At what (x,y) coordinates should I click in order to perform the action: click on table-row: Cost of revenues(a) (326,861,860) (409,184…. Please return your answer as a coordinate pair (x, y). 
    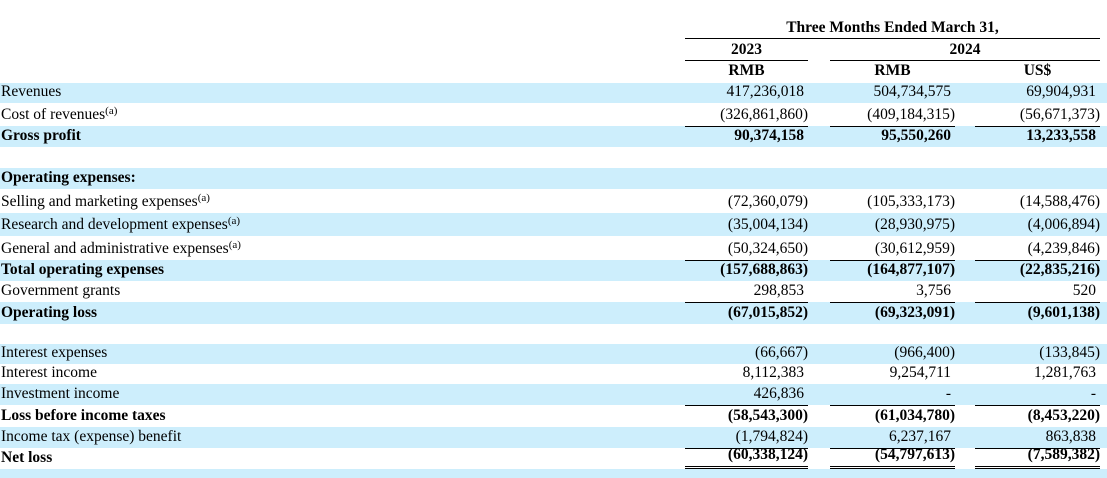
    Looking at the image, I should click on (553, 114).